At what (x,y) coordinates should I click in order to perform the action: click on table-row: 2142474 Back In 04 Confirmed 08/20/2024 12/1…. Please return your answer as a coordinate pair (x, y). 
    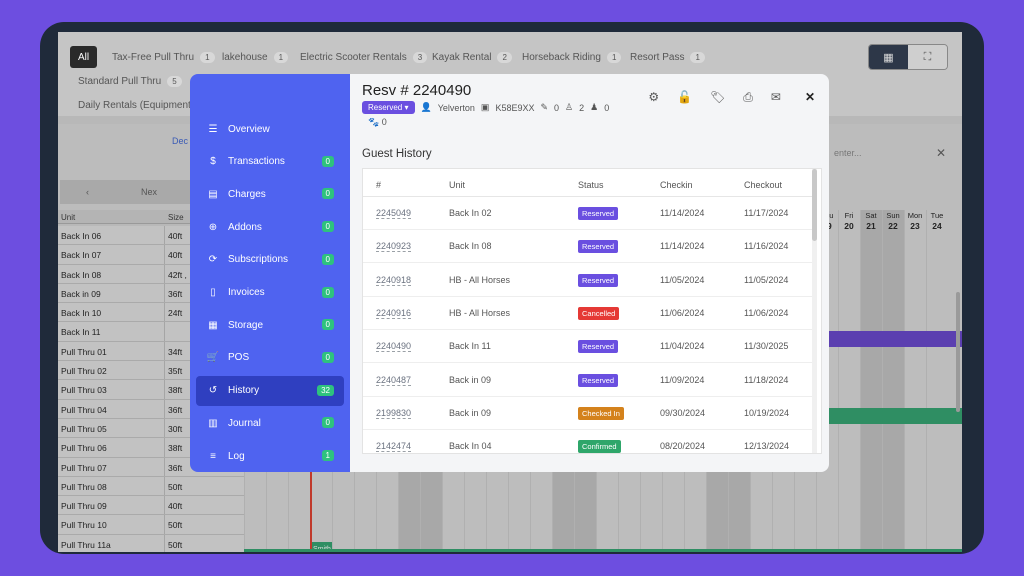
    Looking at the image, I should click on (588, 441).